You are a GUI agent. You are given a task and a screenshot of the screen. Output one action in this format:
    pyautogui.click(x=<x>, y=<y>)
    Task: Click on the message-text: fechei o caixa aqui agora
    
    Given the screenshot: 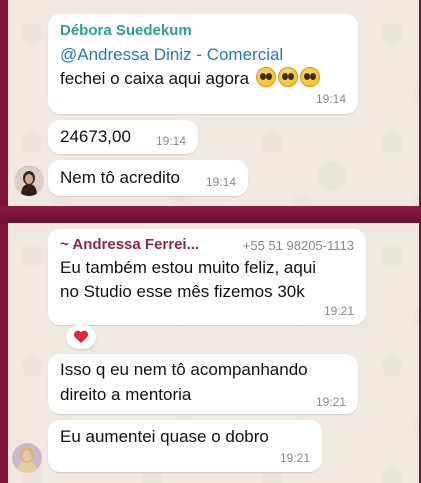 What is the action you would take?
    pyautogui.click(x=190, y=79)
    